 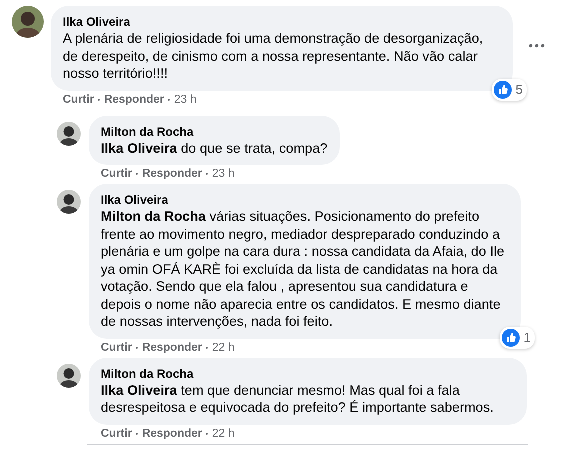 I want to click on comment-text: Ilka Oliveira tem que denunciar mesmo! Mas qual foi a fala desrespeitosa e equivocada do prefeito? É importante sabermos., so click(x=298, y=399).